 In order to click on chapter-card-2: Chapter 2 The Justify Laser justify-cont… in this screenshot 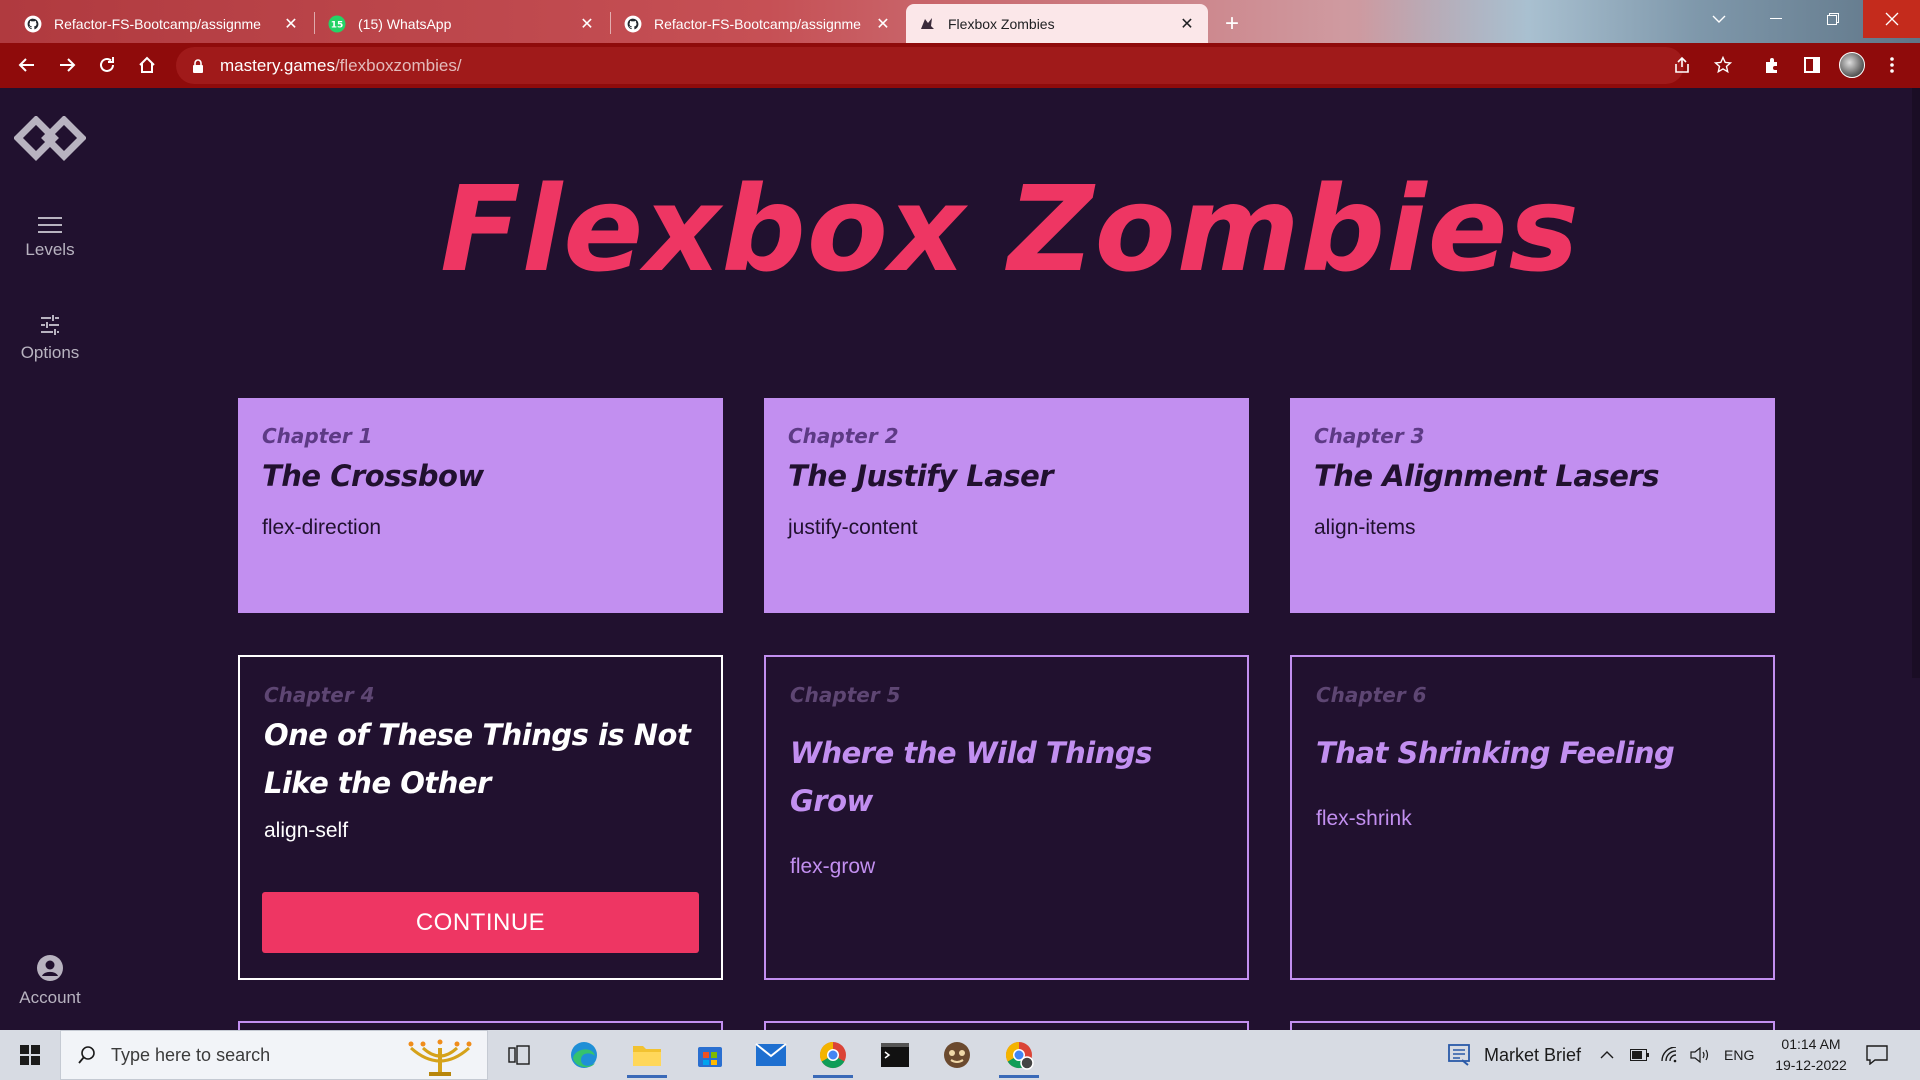, I will do `click(1006, 505)`.